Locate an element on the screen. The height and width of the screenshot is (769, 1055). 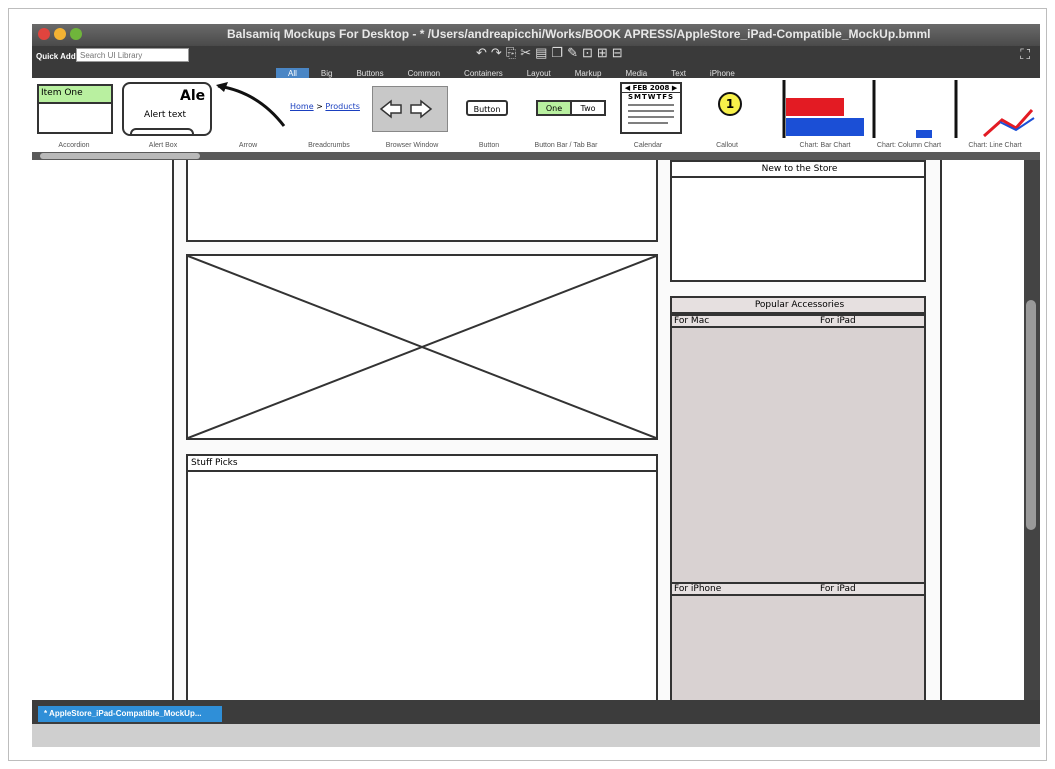
alert-title: Ale is located at coordinates (193, 96).